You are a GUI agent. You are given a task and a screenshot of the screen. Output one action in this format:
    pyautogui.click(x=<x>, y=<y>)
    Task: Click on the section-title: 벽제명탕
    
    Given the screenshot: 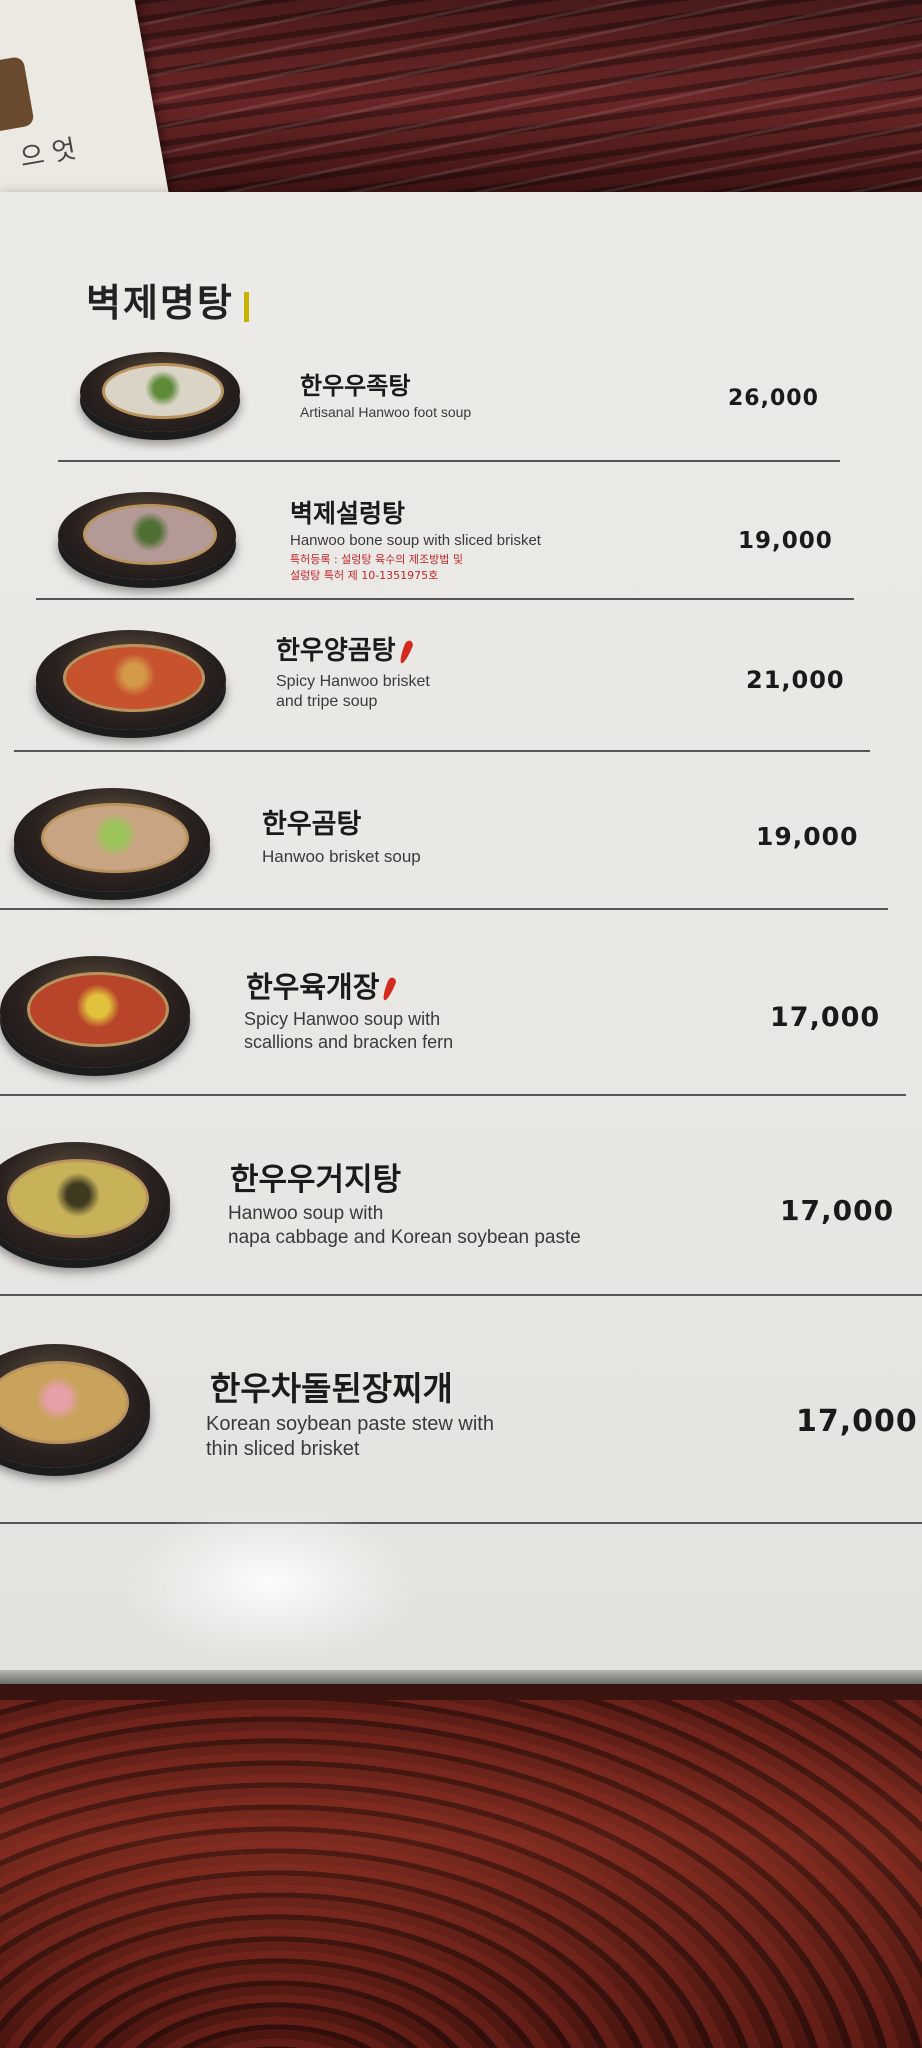 What is the action you would take?
    pyautogui.click(x=167, y=299)
    